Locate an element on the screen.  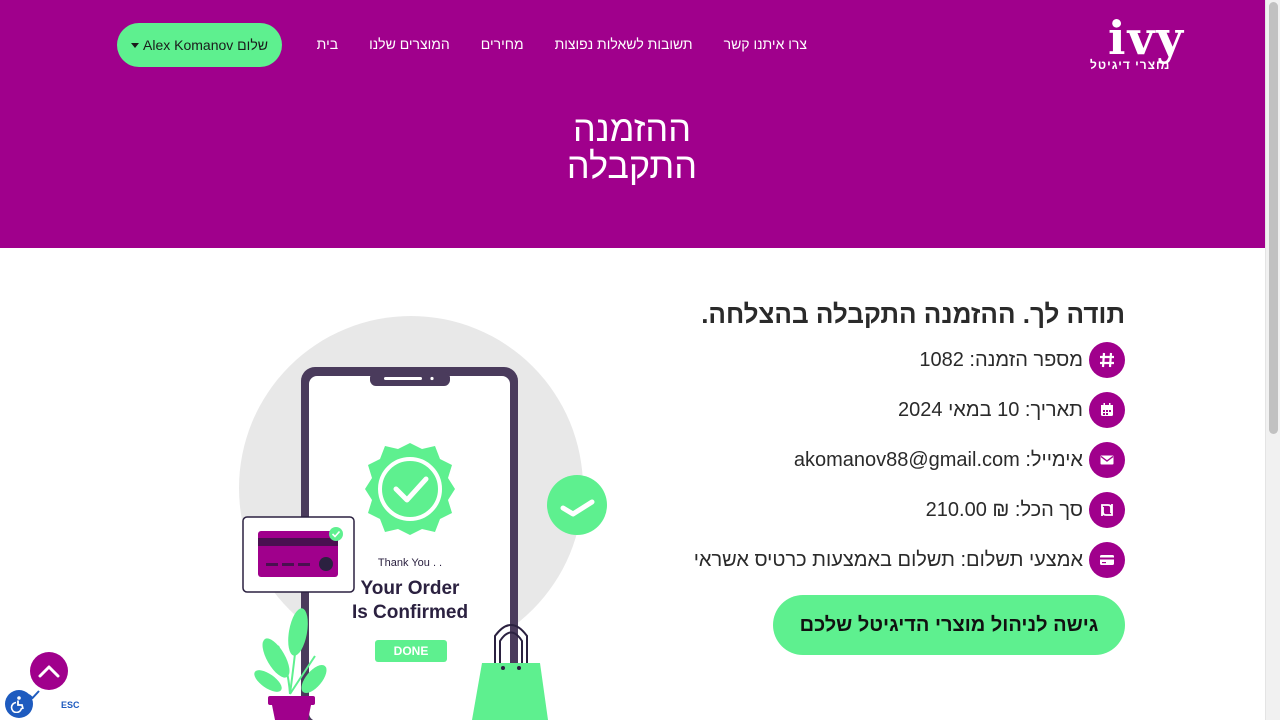
order-email-row: אימייל: akomanov88@gmail.com is located at coordinates (959, 460).